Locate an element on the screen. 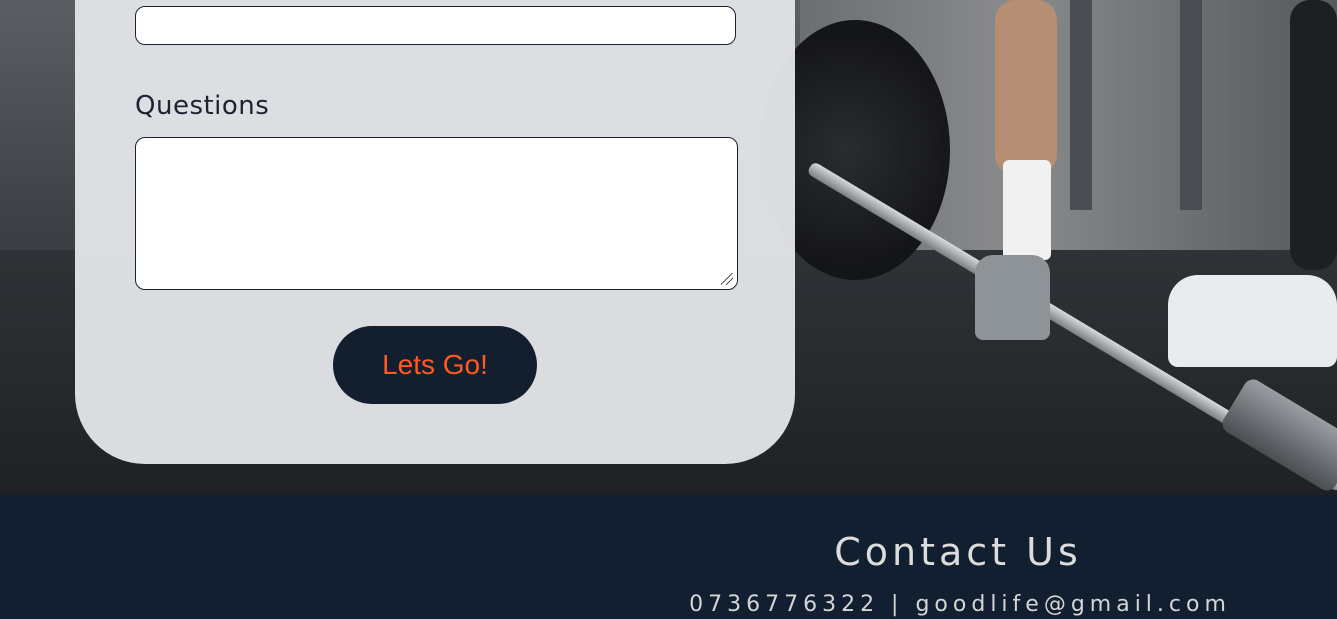 The image size is (1337, 619). submit-button: Lets Go! is located at coordinates (435, 365).